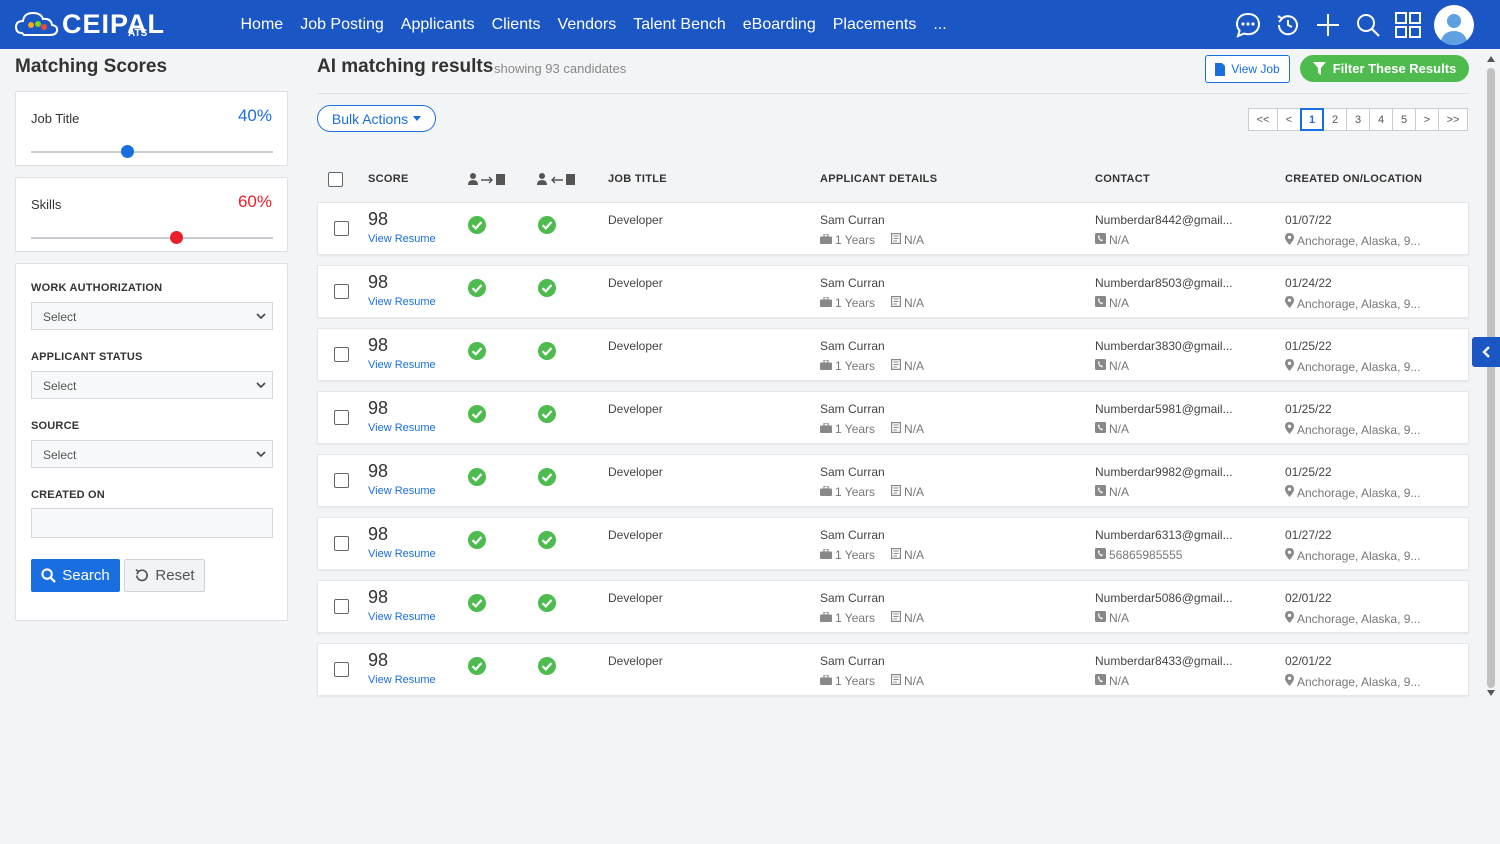 The image size is (1500, 844). I want to click on header-job-title: JOB TITLE, so click(637, 179).